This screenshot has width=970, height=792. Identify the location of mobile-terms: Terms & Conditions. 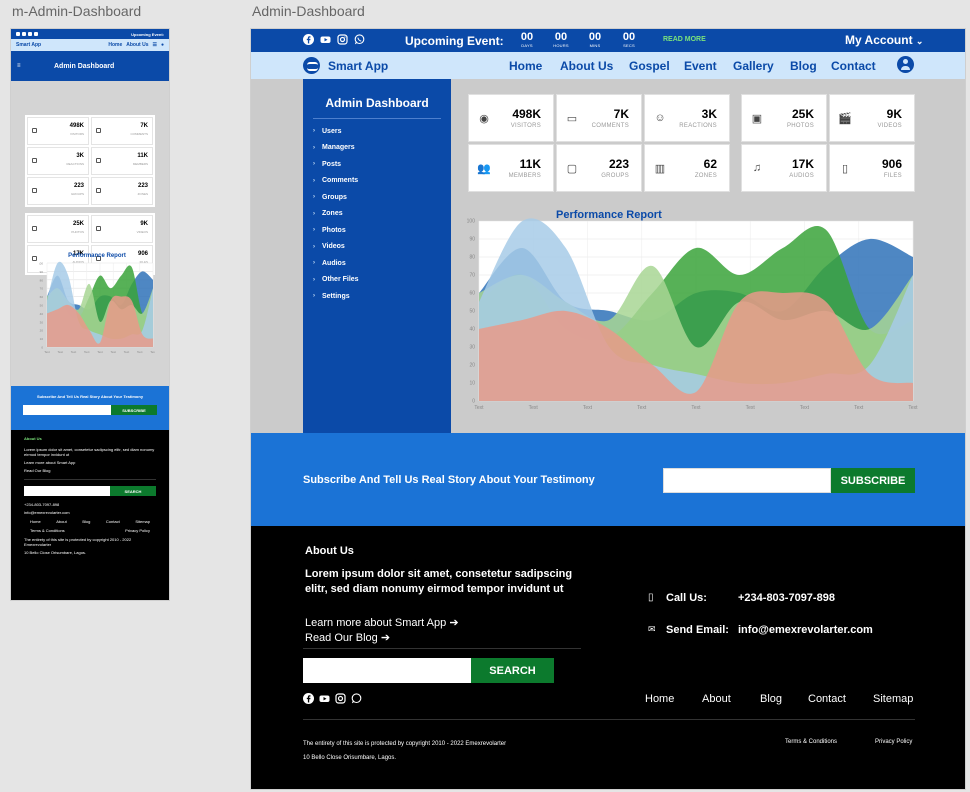
(47, 530).